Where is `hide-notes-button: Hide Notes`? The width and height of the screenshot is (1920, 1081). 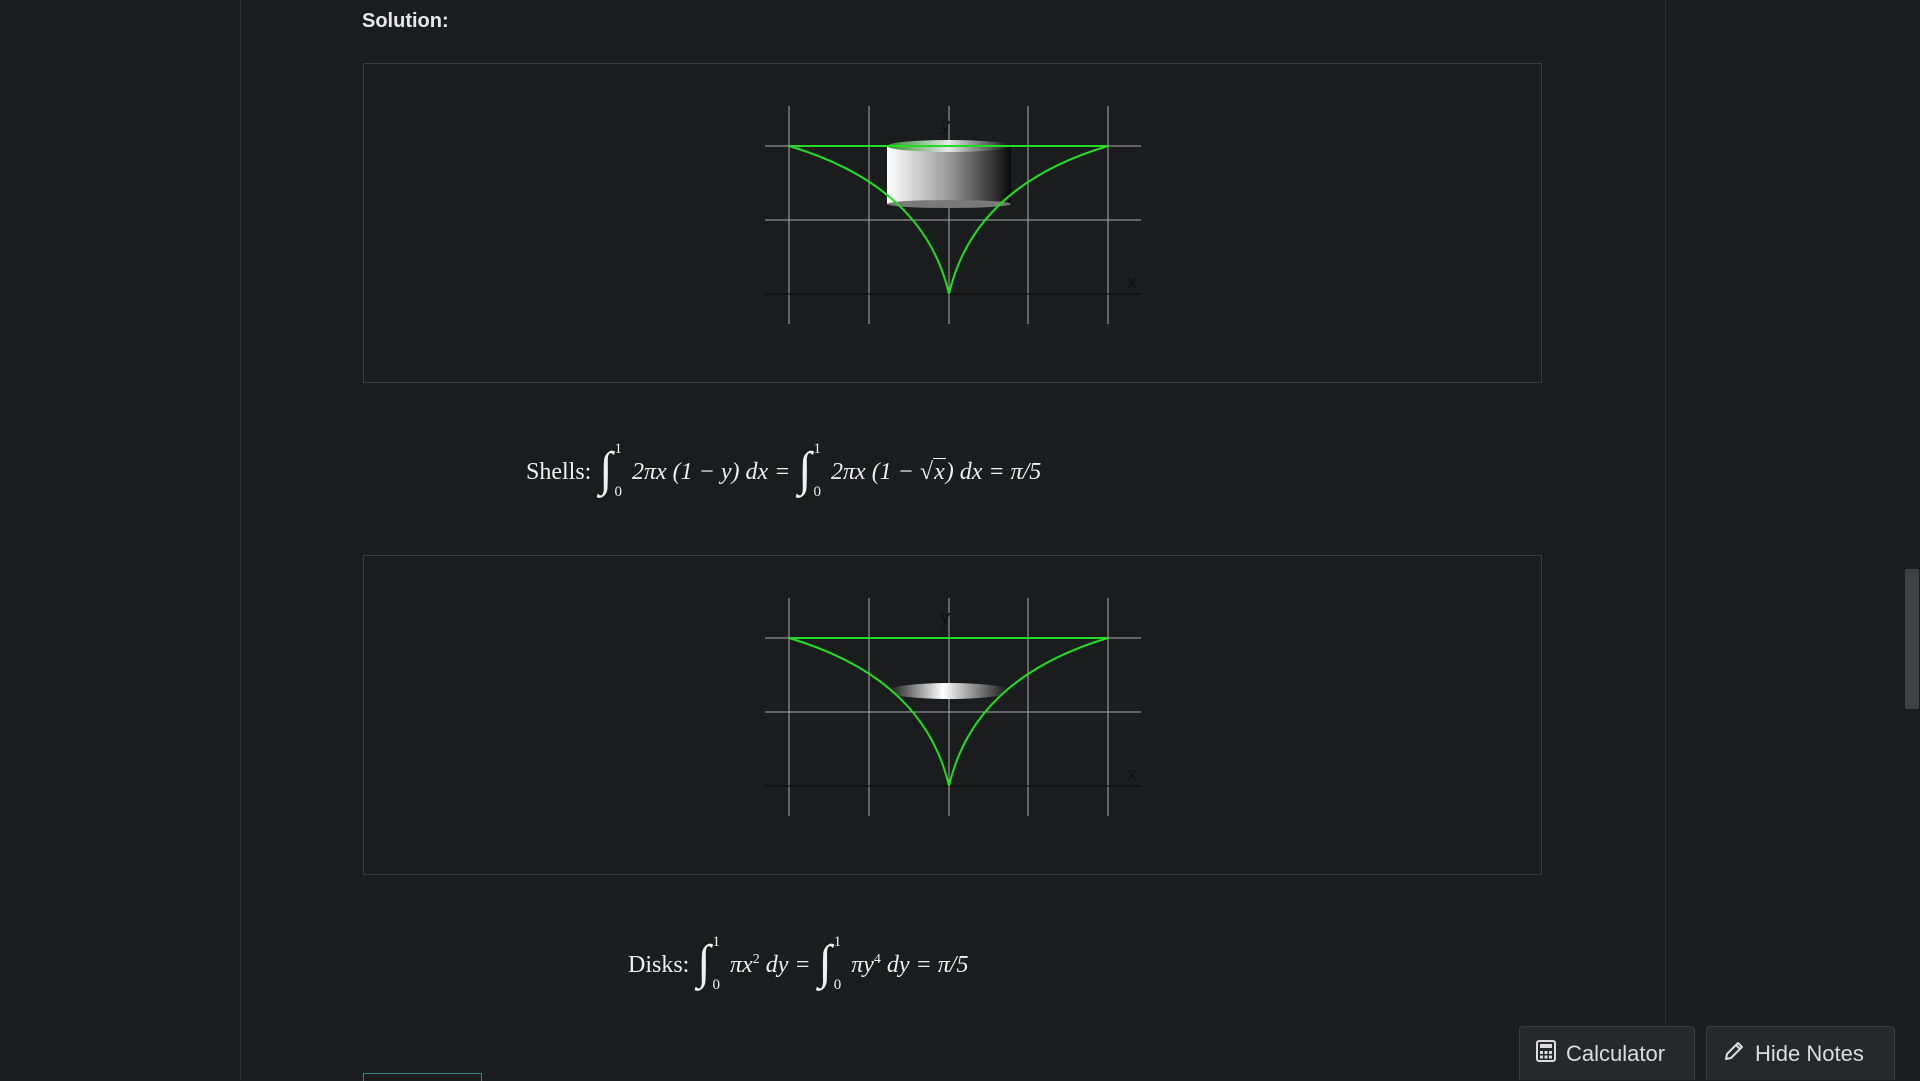
hide-notes-button: Hide Notes is located at coordinates (1800, 1053).